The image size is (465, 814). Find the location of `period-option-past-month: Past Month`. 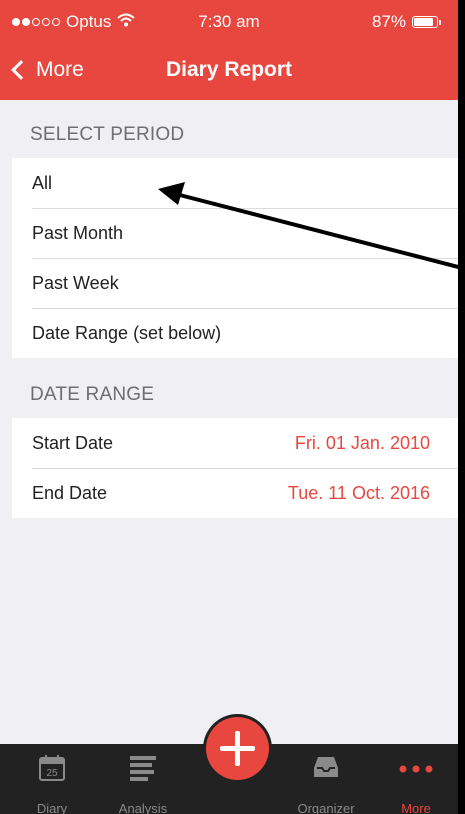

period-option-past-month: Past Month is located at coordinates (235, 233).